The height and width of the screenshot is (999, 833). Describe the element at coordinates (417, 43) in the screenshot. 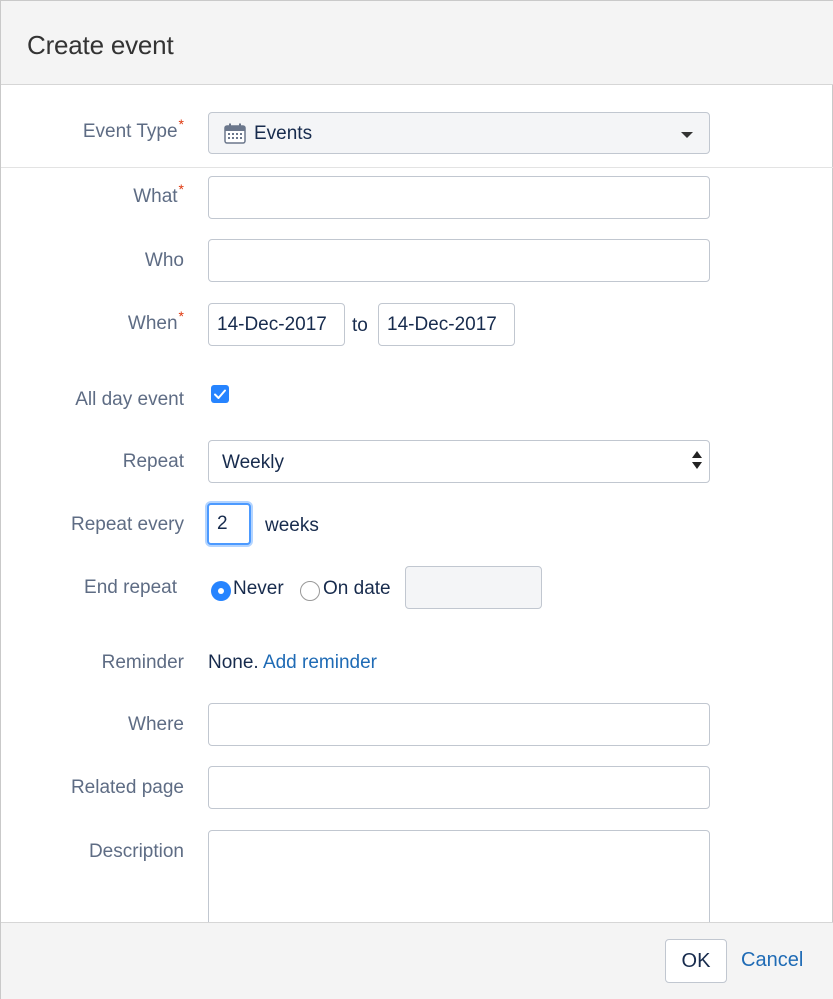

I see `dialog-header: Create event` at that location.